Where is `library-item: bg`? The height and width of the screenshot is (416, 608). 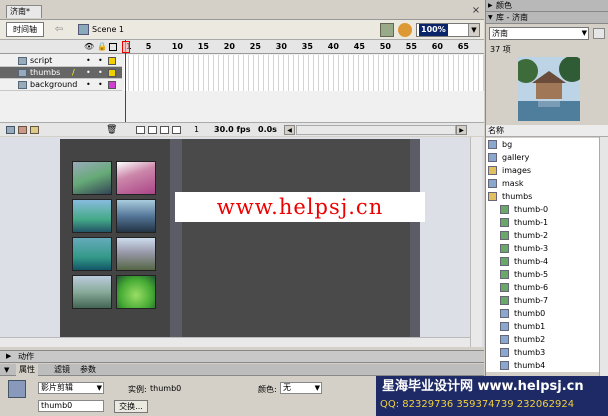 library-item: bg is located at coordinates (542, 144).